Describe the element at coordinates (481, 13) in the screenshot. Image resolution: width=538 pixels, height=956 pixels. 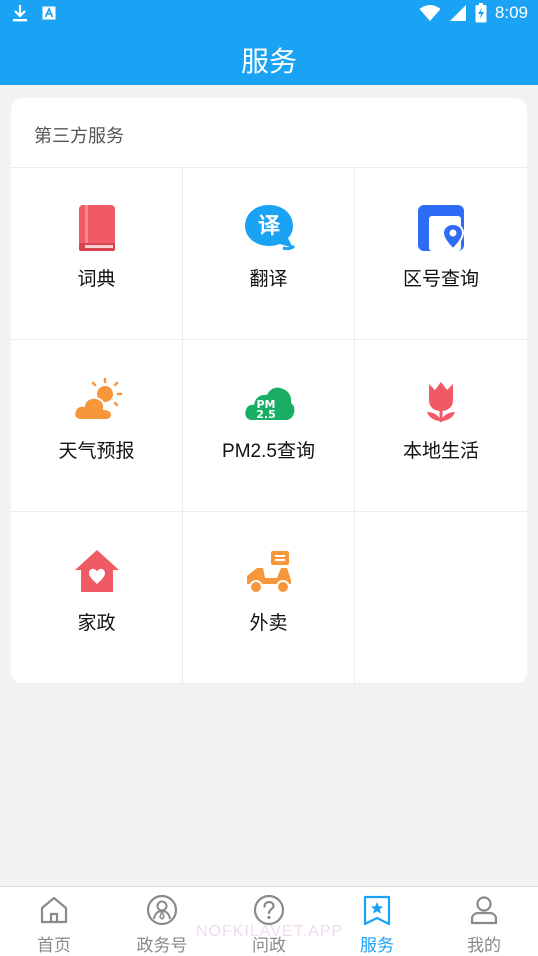
I see `battery-charging-icon` at that location.